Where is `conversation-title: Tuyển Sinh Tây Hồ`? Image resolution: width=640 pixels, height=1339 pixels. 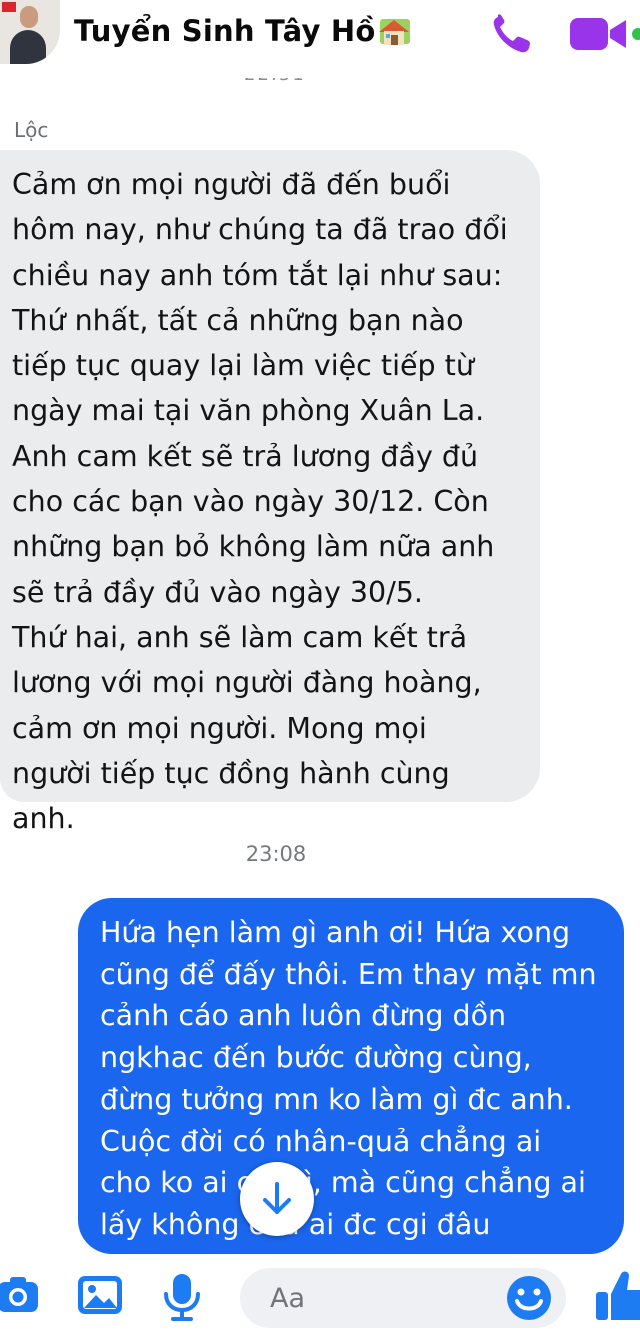 conversation-title: Tuyển Sinh Tây Hồ is located at coordinates (242, 31).